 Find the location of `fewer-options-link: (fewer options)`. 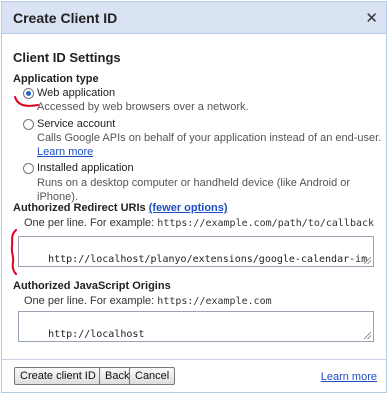

fewer-options-link: (fewer options) is located at coordinates (188, 208).